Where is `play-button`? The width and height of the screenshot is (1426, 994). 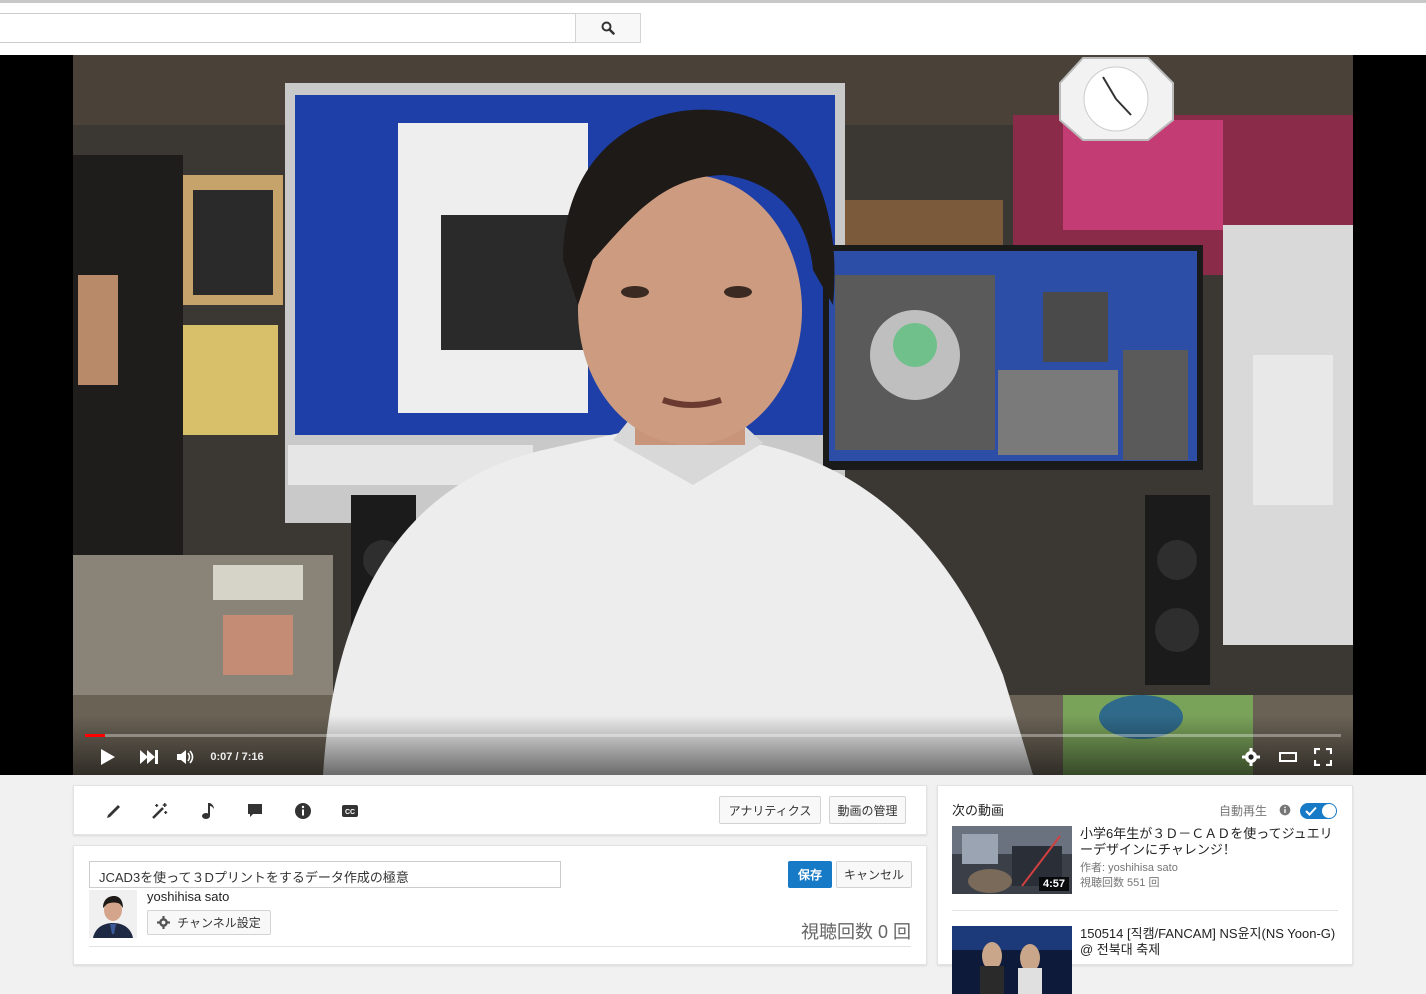
play-button is located at coordinates (108, 757).